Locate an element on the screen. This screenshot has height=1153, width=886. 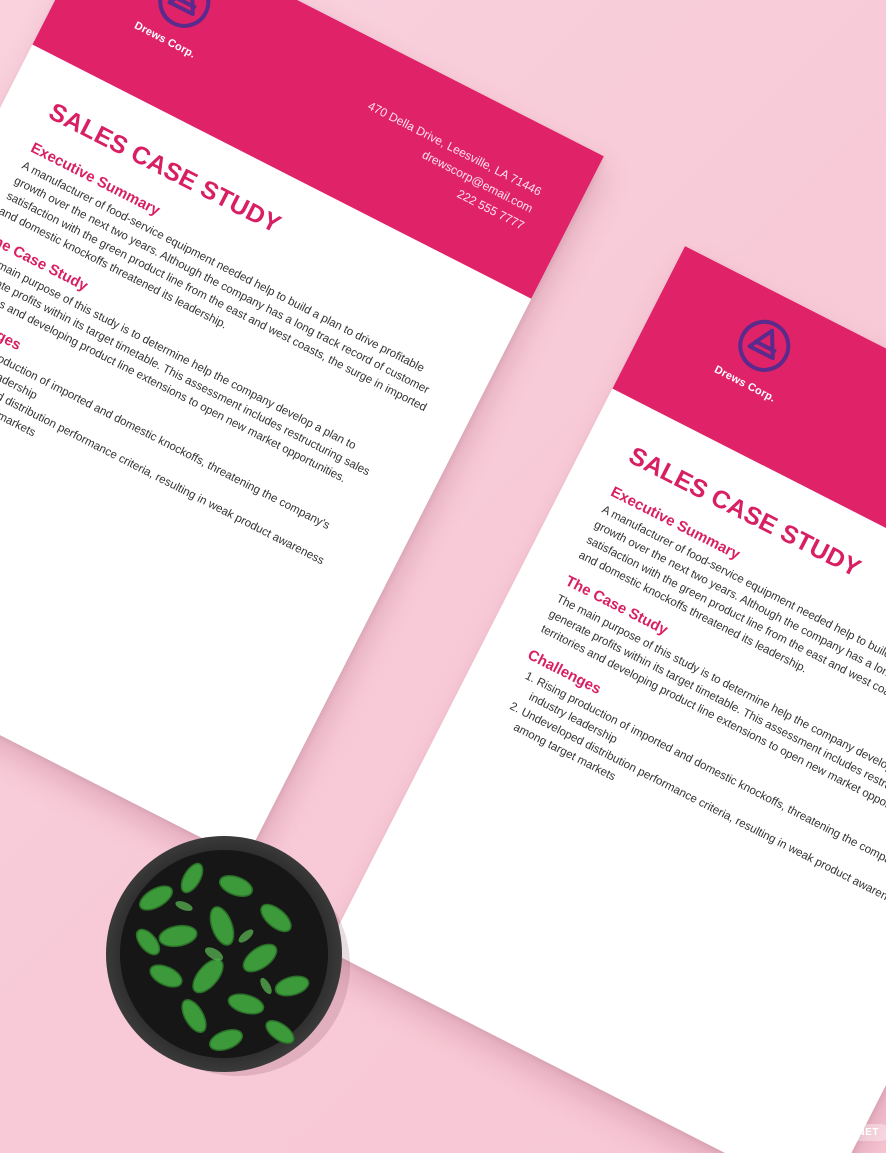
watermark-badge: TEMPLATE.NET is located at coordinates (836, 1132).